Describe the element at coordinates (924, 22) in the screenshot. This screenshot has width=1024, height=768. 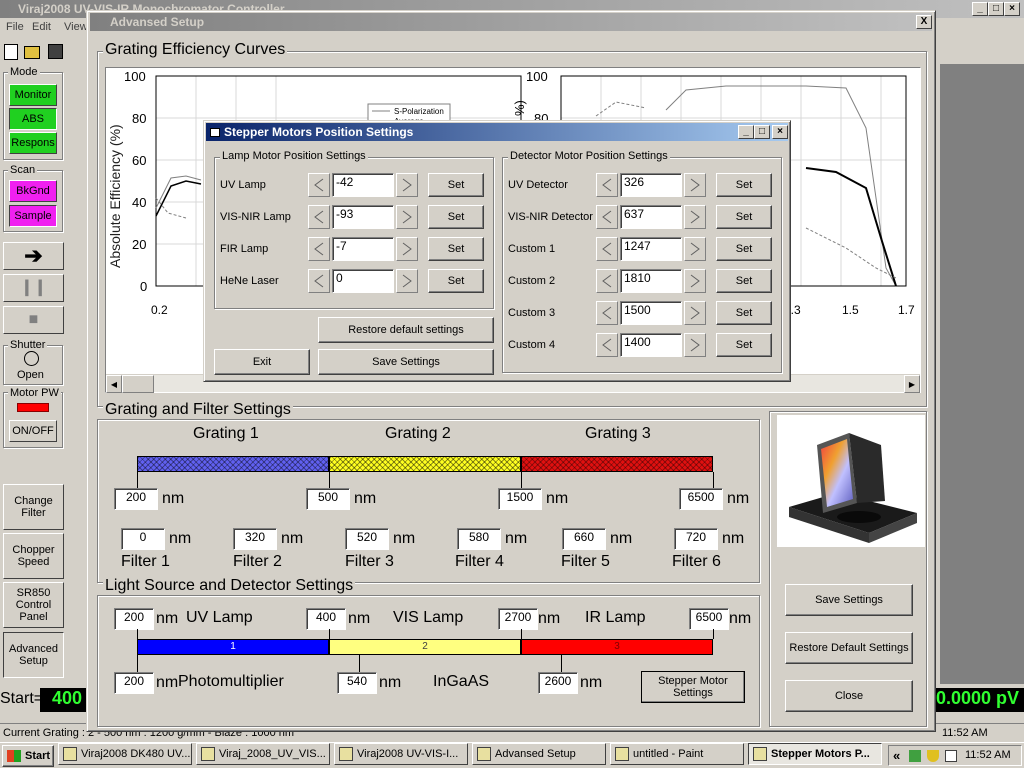
I see `advanced-close-button: X` at that location.